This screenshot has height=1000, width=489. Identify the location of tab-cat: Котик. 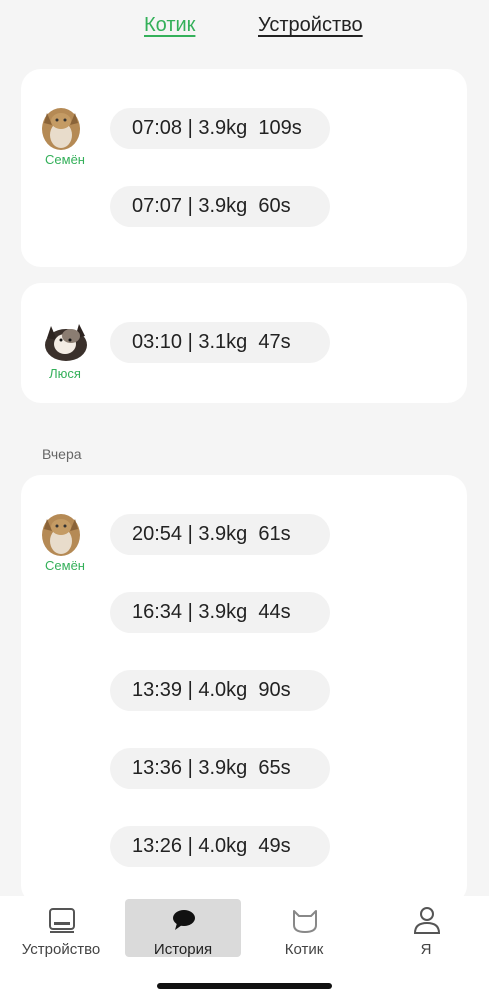
(169, 25).